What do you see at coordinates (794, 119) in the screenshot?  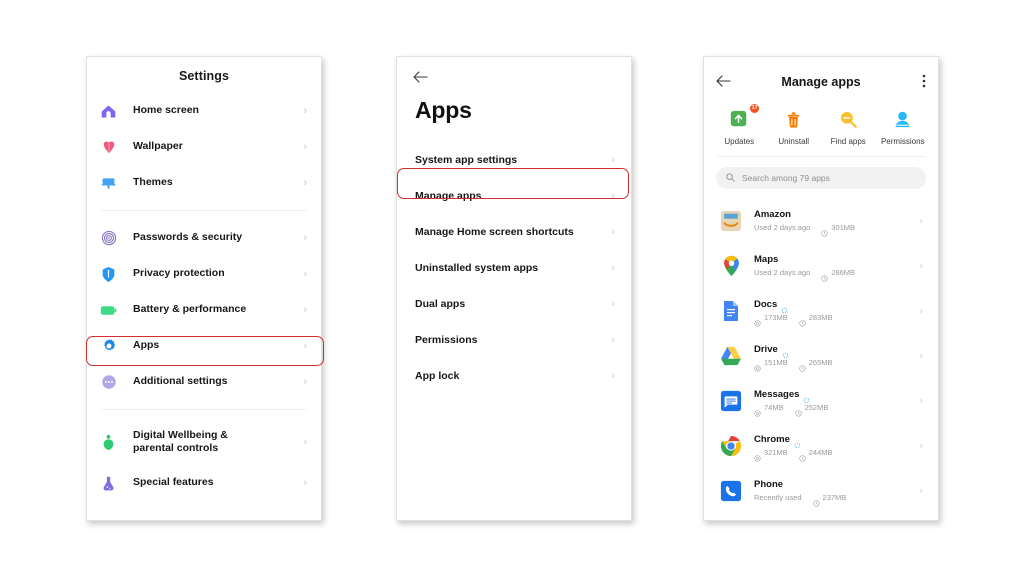 I see `trash-icon` at bounding box center [794, 119].